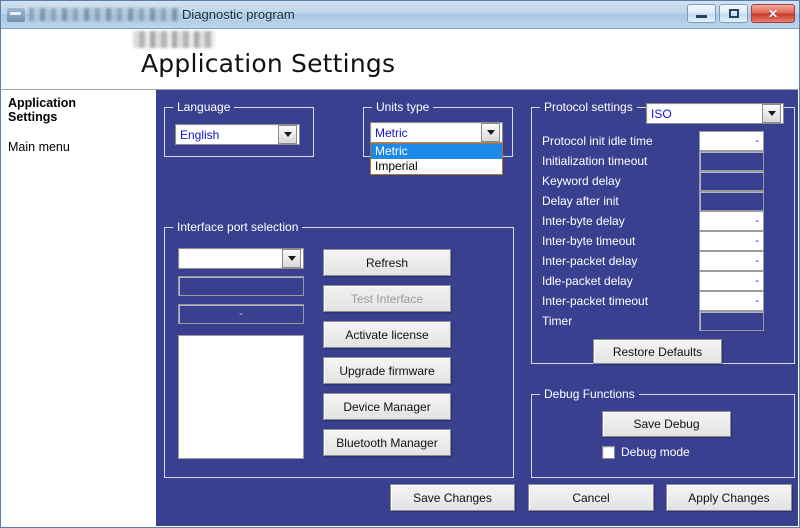 The width and height of the screenshot is (800, 528). What do you see at coordinates (174, 39) in the screenshot?
I see `logo-redacted` at bounding box center [174, 39].